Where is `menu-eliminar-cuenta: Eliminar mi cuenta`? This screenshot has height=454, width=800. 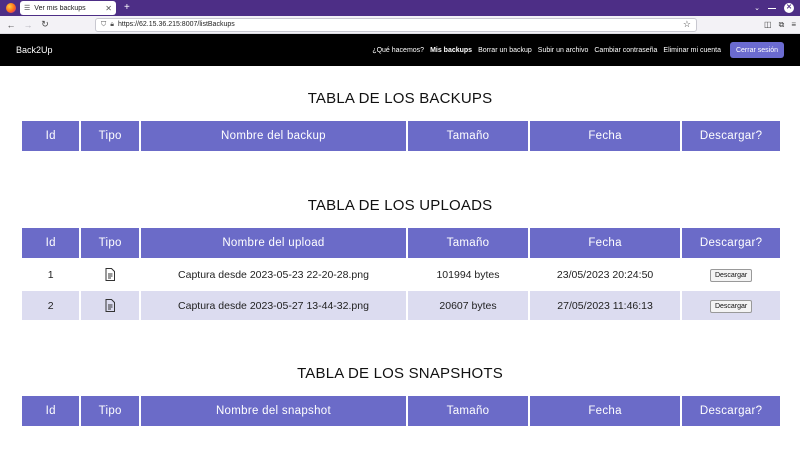
menu-eliminar-cuenta: Eliminar mi cuenta is located at coordinates (692, 50).